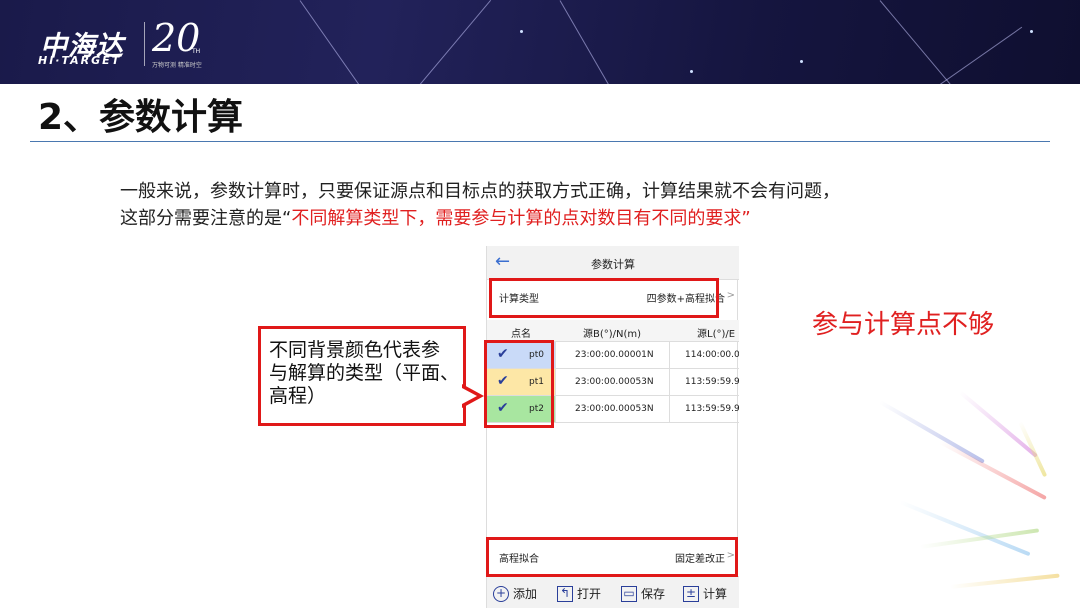 Image resolution: width=1080 pixels, height=608 pixels. I want to click on save-button: ▭ 保存, so click(643, 593).